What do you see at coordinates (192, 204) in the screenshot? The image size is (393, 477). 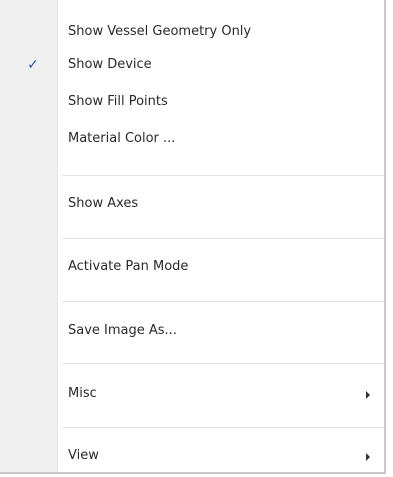 I see `menu-item-show-axes: Show Axes` at bounding box center [192, 204].